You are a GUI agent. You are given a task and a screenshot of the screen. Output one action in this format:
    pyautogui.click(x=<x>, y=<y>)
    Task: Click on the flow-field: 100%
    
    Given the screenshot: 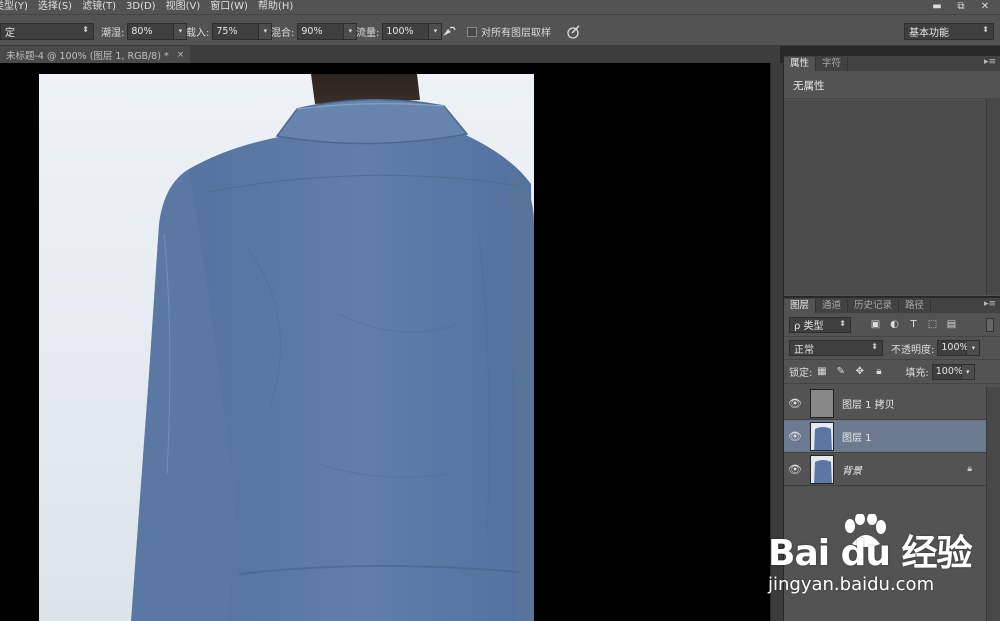 What is the action you would take?
    pyautogui.click(x=406, y=31)
    